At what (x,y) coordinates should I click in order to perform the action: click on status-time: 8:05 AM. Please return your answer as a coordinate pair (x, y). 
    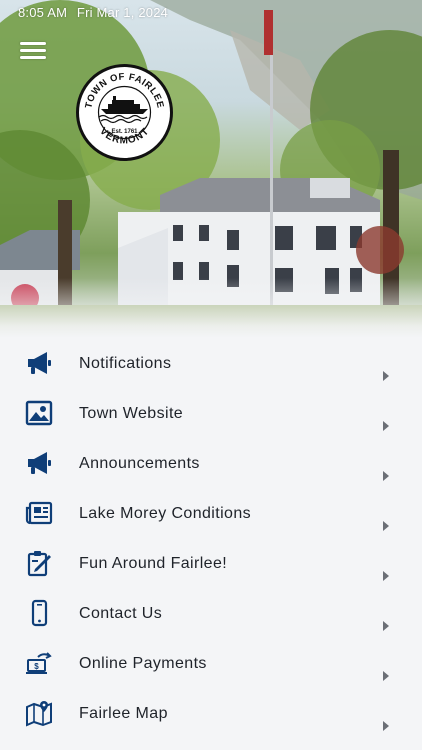
    Looking at the image, I should click on (43, 12).